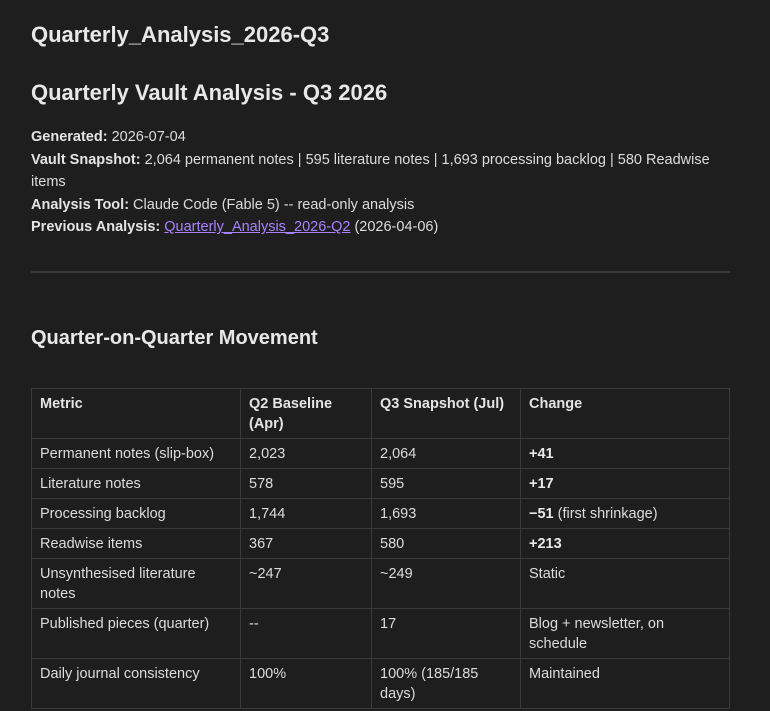 This screenshot has height=711, width=770. I want to click on cell-change: +17, so click(625, 483).